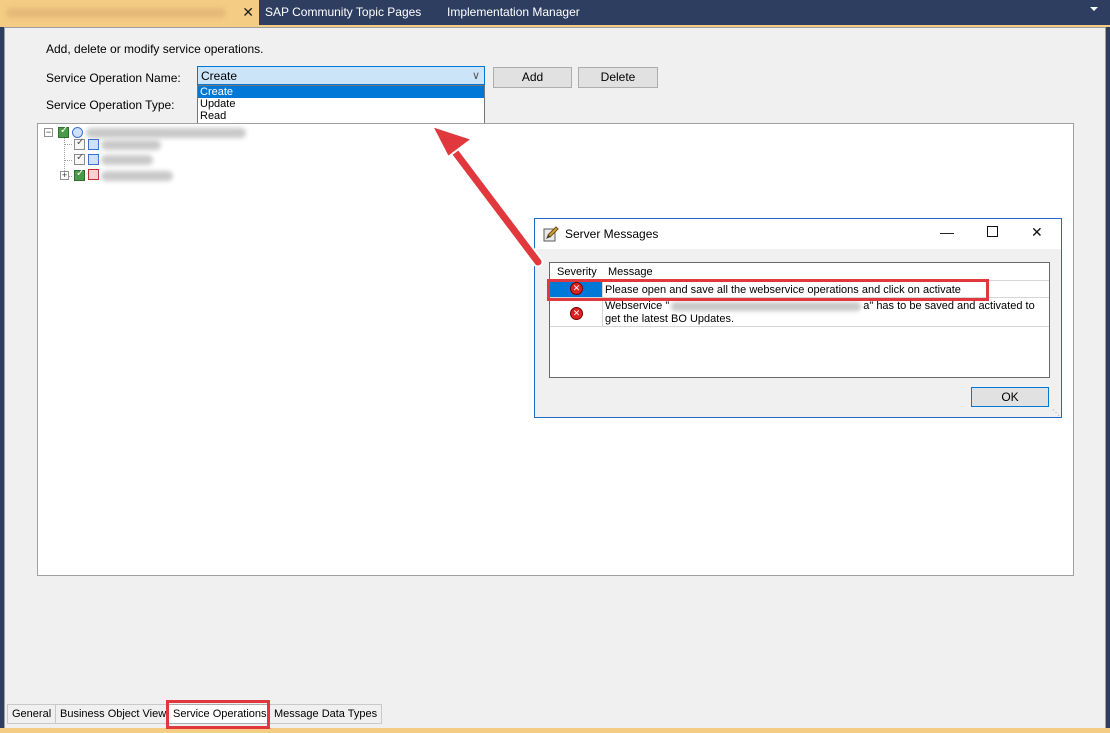 The image size is (1110, 733). What do you see at coordinates (612, 234) in the screenshot?
I see `dialog-title: Server Messages` at bounding box center [612, 234].